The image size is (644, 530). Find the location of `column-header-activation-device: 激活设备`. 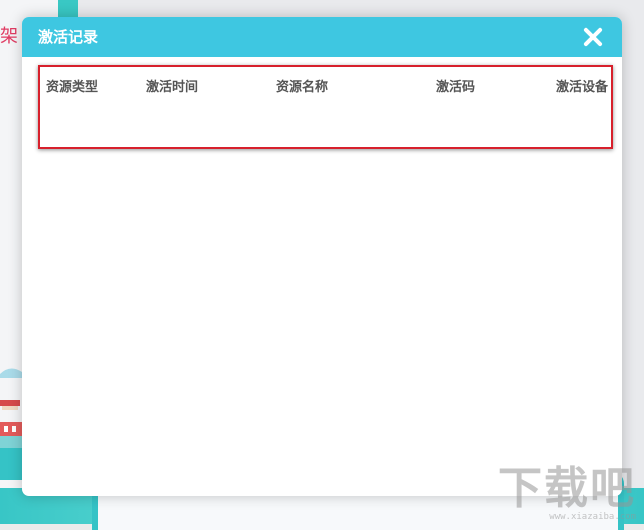

column-header-activation-device: 激活设备 is located at coordinates (582, 87).